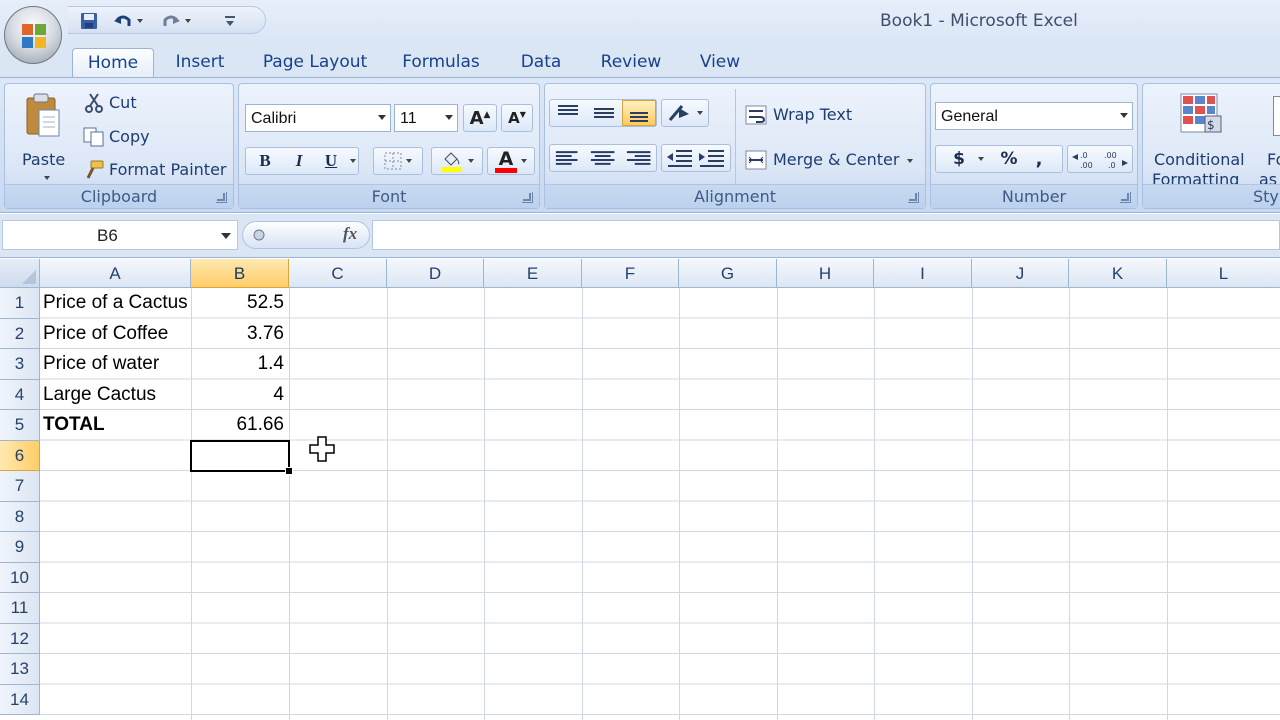  Describe the element at coordinates (115, 303) in the screenshot. I see `cell-a1: Price of a Cactus` at that location.